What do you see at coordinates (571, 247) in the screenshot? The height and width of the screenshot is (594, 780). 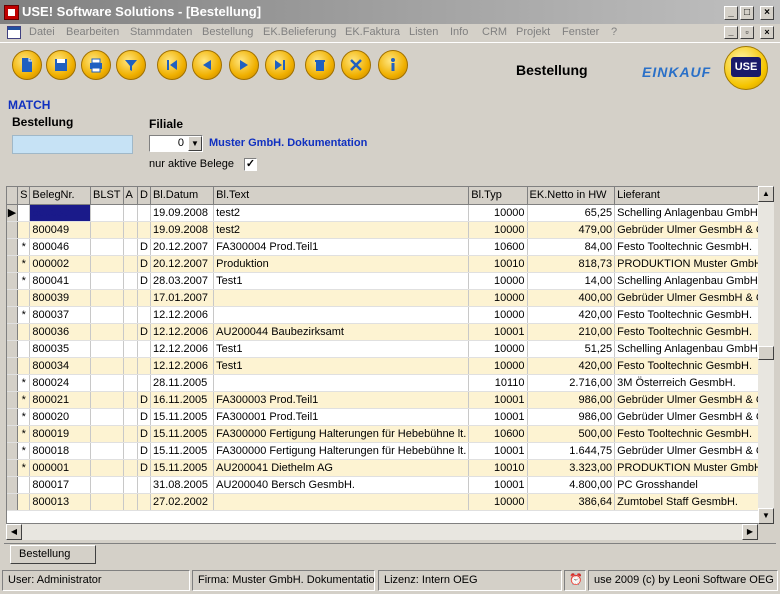 I see `table-cell: 84,00` at bounding box center [571, 247].